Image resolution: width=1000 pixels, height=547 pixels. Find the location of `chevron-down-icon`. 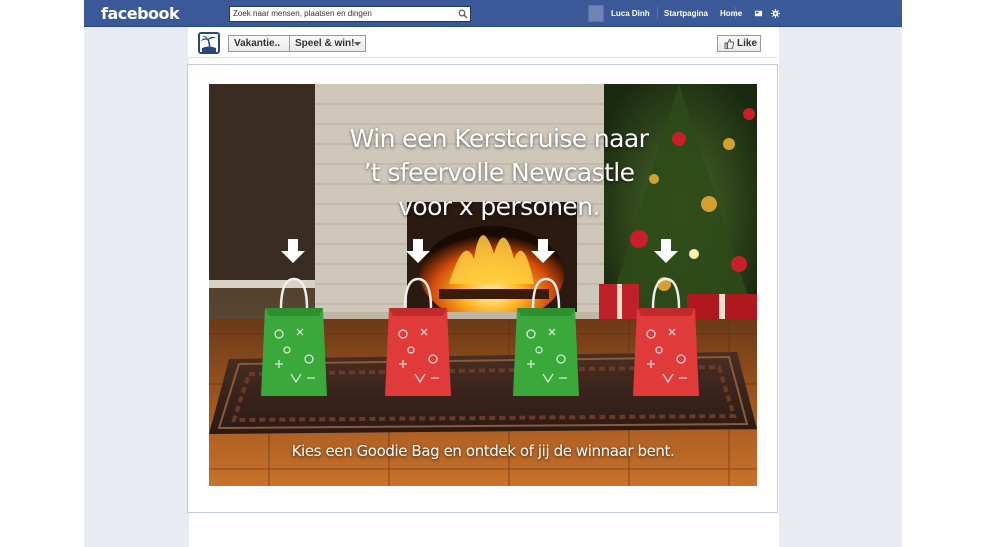

chevron-down-icon is located at coordinates (357, 44).